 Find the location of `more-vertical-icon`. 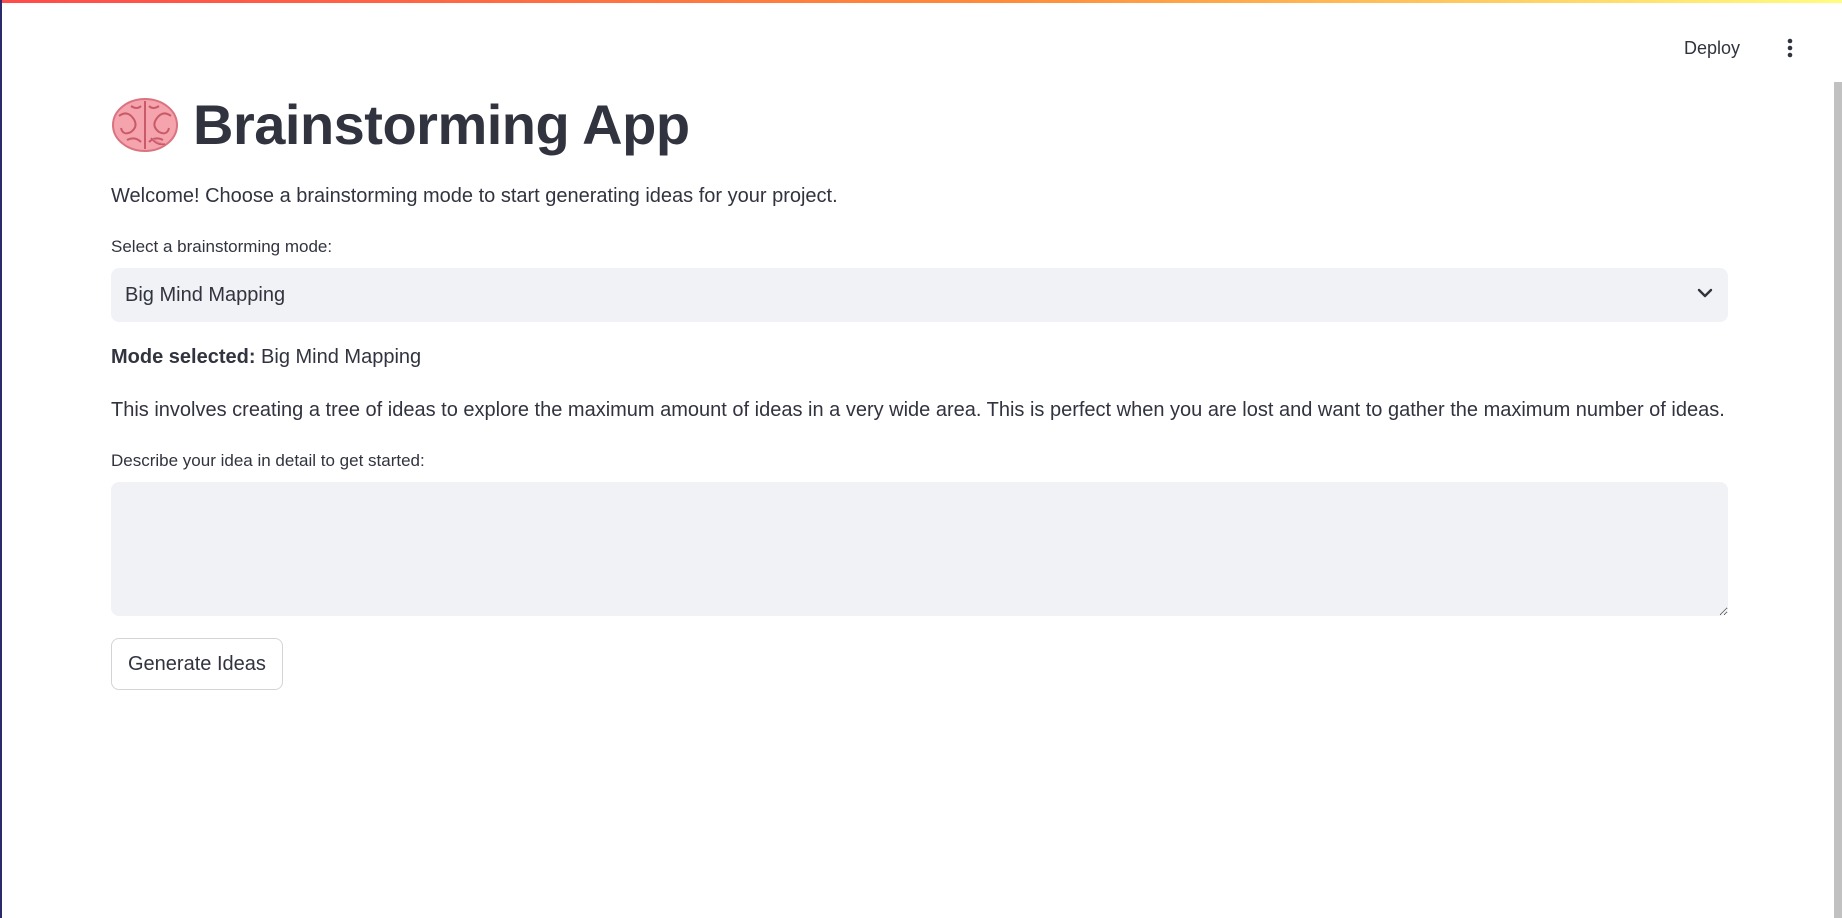

more-vertical-icon is located at coordinates (1790, 48).